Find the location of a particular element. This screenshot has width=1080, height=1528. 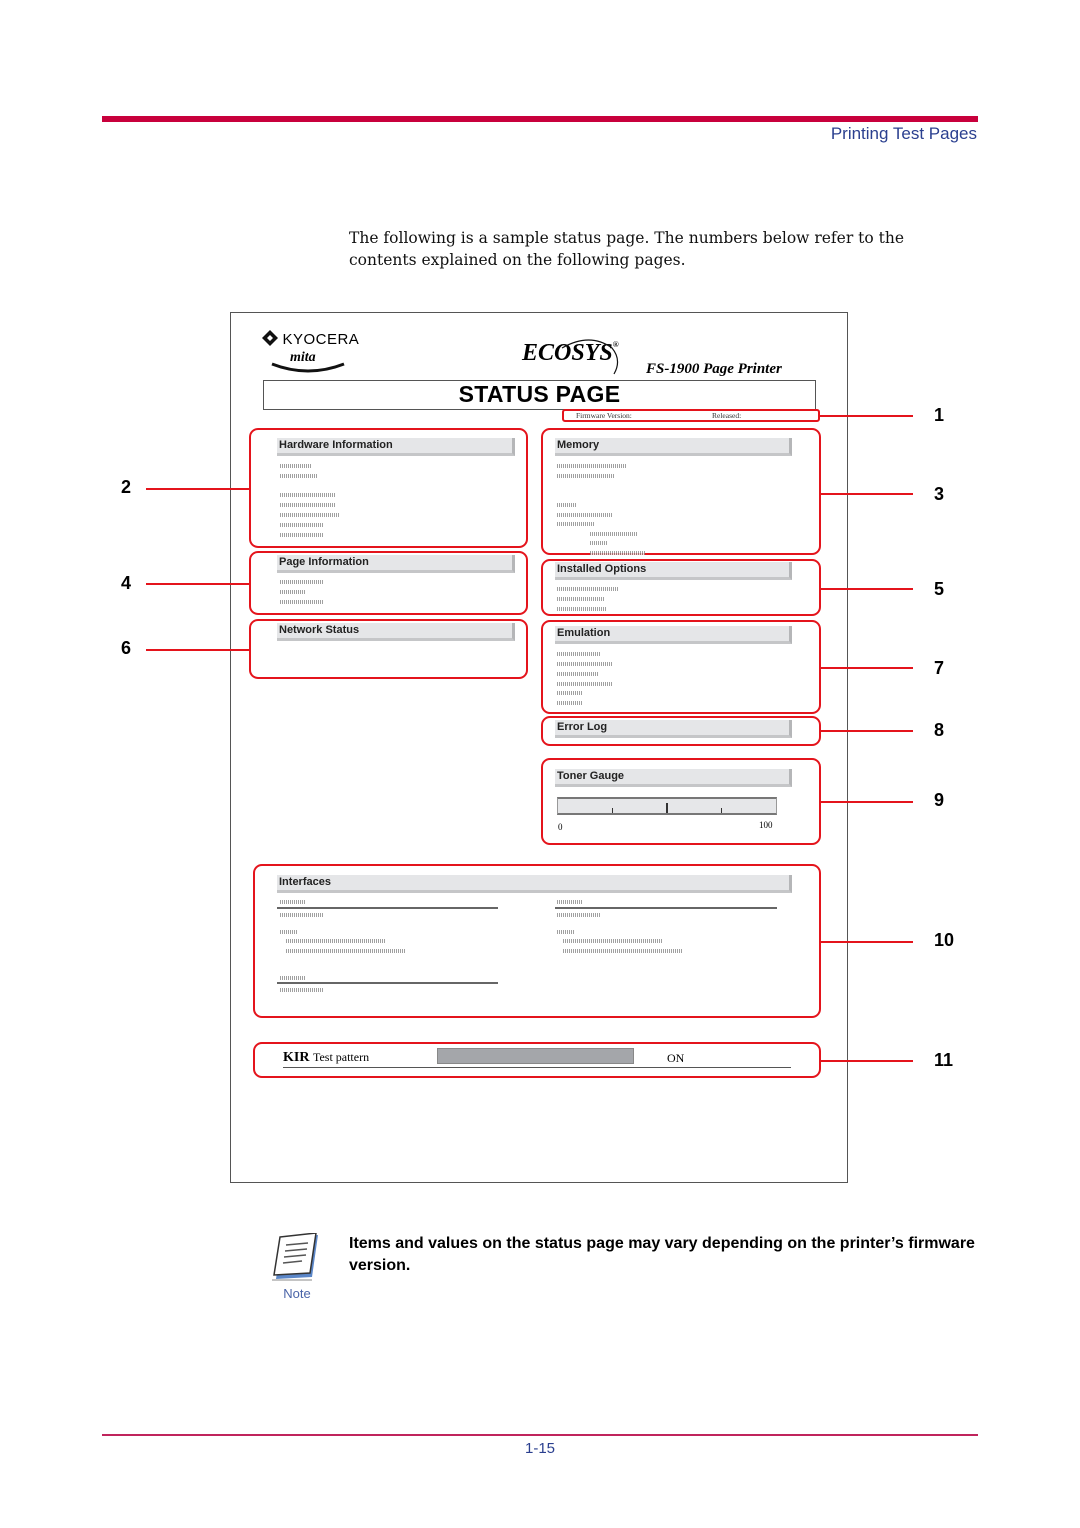

callout-number-5: 5 is located at coordinates (939, 589).